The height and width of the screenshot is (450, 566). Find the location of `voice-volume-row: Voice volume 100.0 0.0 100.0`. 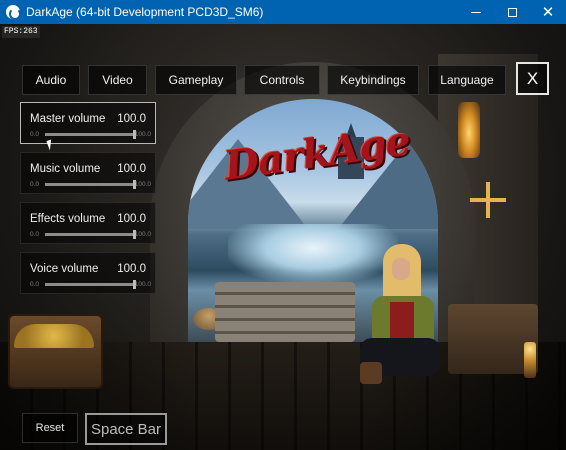

voice-volume-row: Voice volume 100.0 0.0 100.0 is located at coordinates (88, 273).